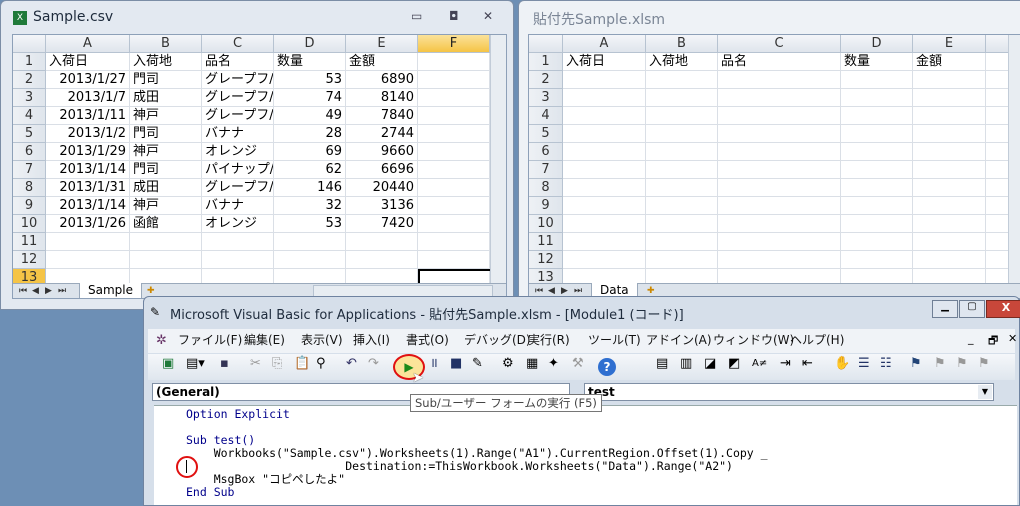  I want to click on cell: 2013/1/14, so click(88, 206).